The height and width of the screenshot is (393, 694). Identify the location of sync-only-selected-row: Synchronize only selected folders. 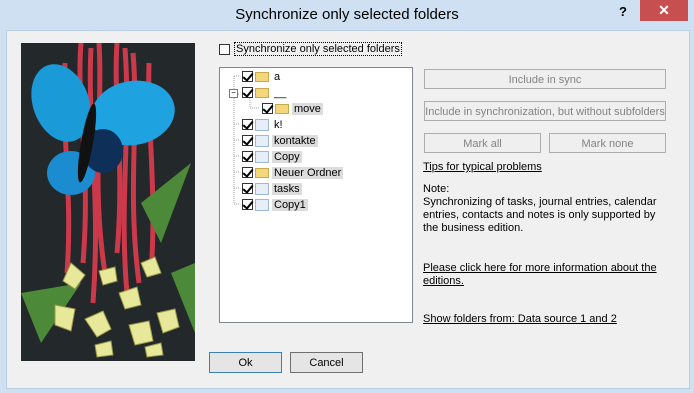
(310, 49).